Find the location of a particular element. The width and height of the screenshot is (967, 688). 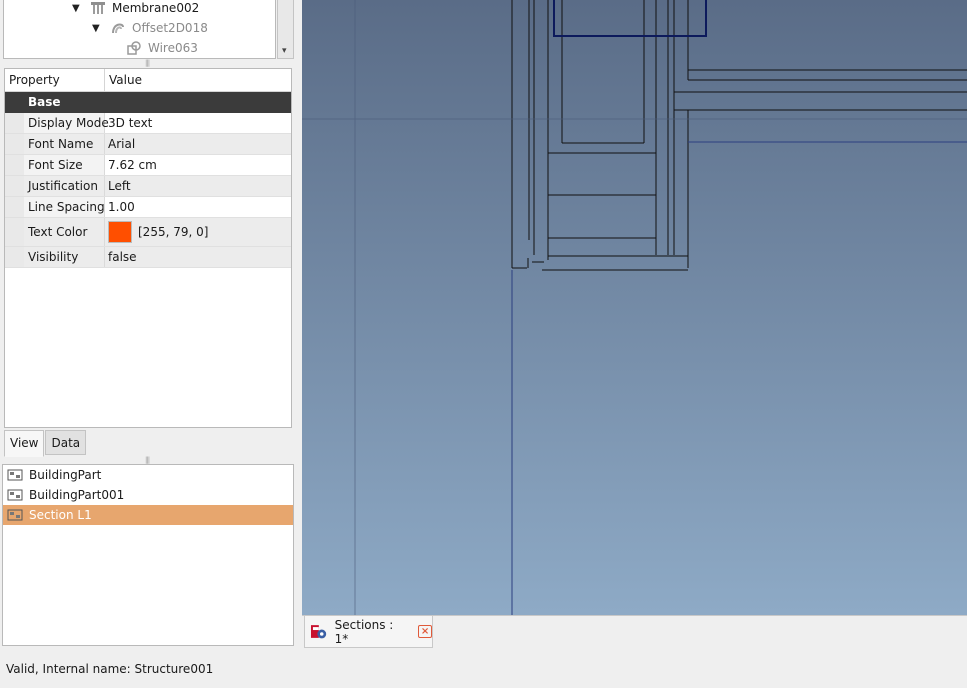

tree-scrollbar: ▾ is located at coordinates (285, 29).